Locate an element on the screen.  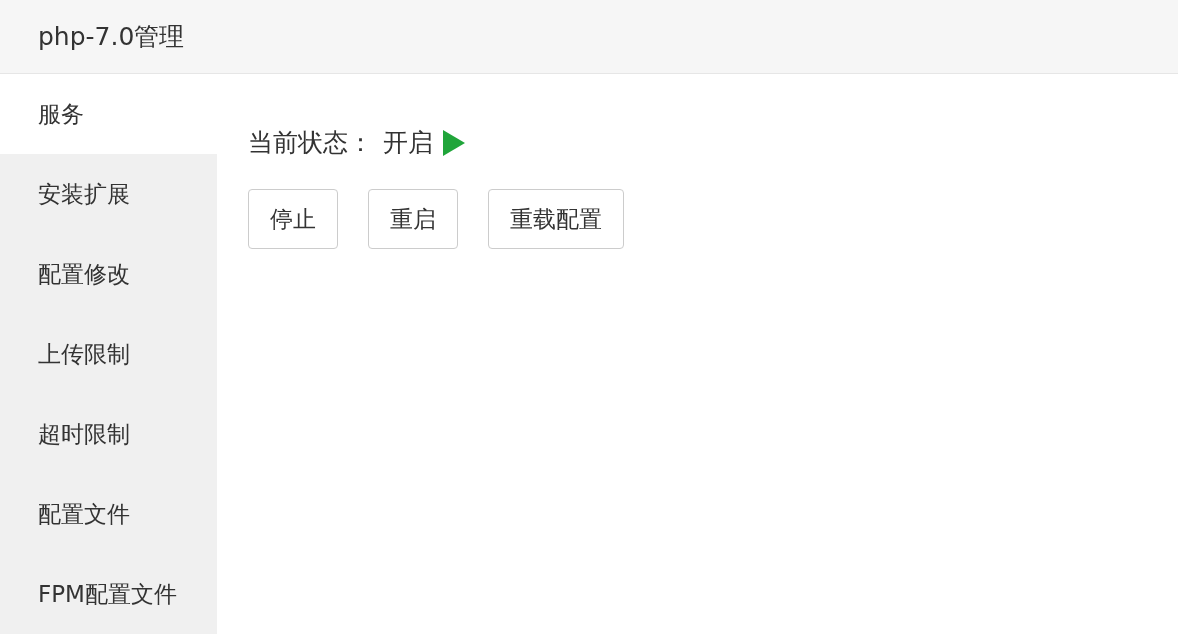
status-value: 开启 is located at coordinates (408, 143).